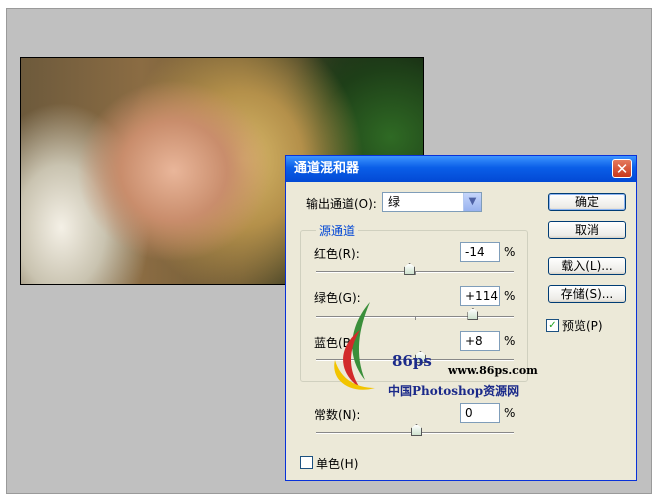  I want to click on constant-input: 0, so click(480, 413).